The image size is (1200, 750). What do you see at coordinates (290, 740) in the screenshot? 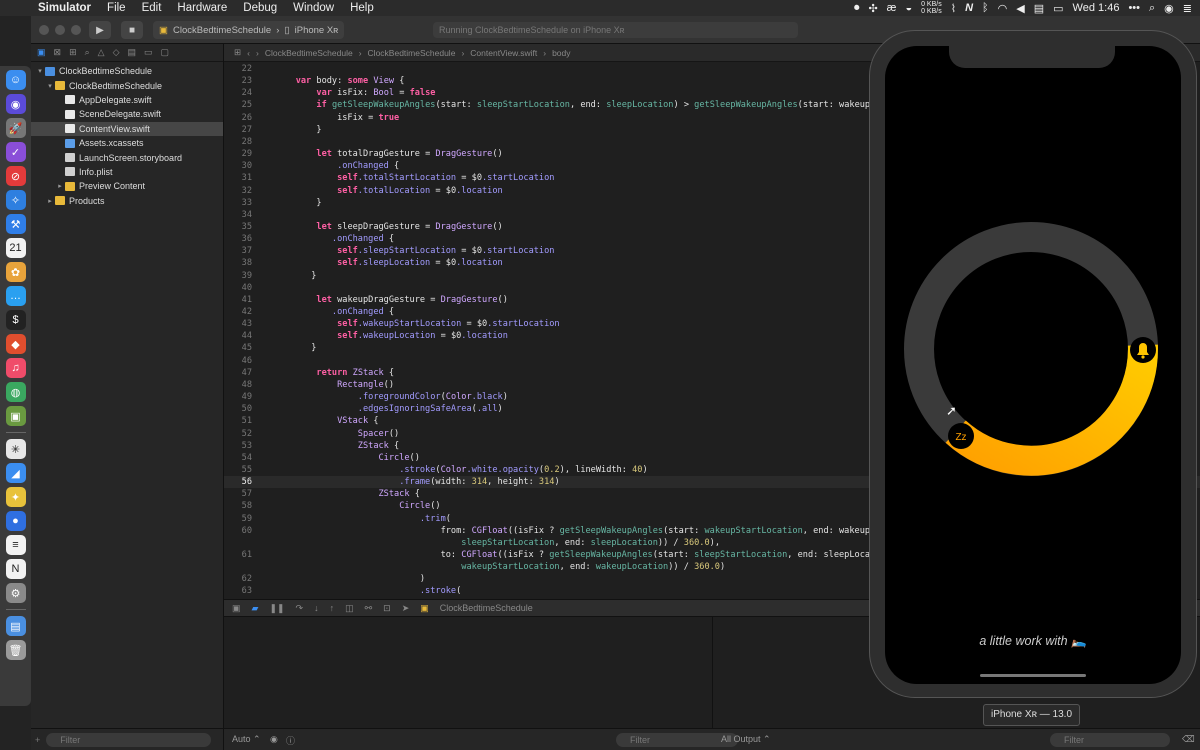
I see `info-icon: ⓘ` at bounding box center [290, 740].